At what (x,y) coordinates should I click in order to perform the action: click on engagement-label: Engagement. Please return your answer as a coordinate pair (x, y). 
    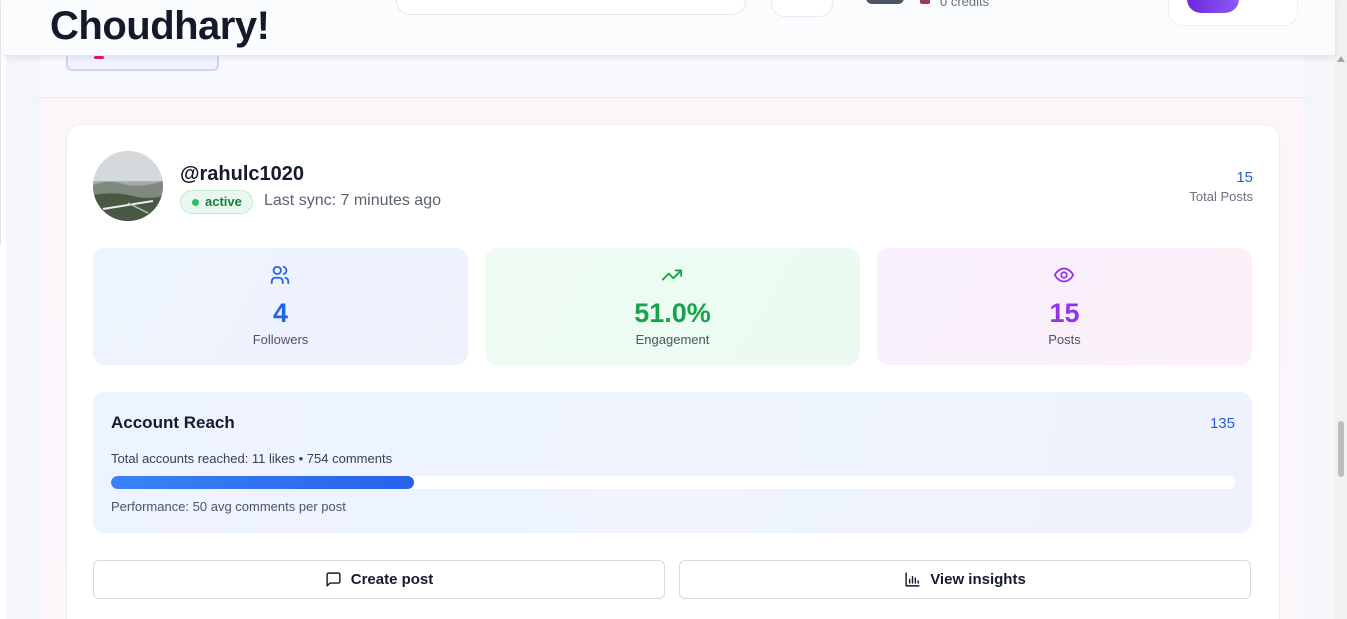
    Looking at the image, I should click on (672, 339).